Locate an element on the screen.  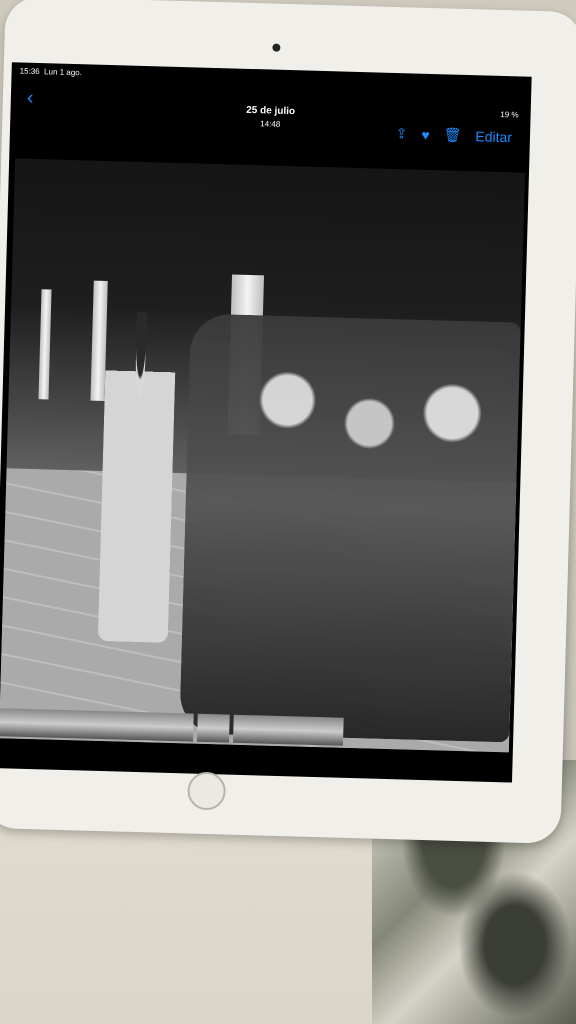
pillar is located at coordinates (45, 344).